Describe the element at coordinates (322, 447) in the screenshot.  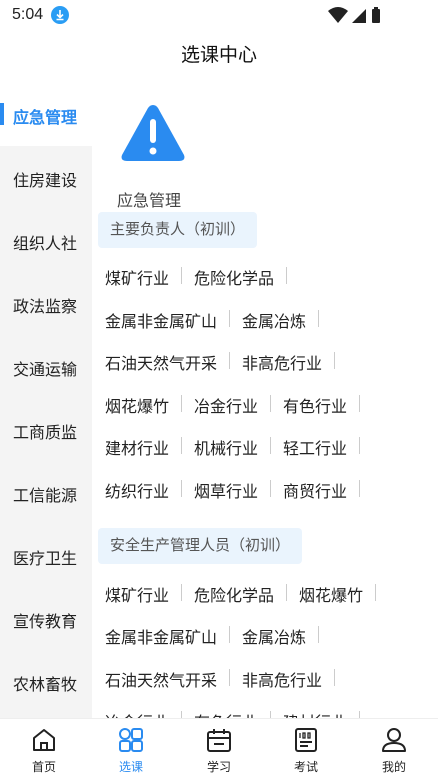
I see `industry-tag: 轻工行业` at that location.